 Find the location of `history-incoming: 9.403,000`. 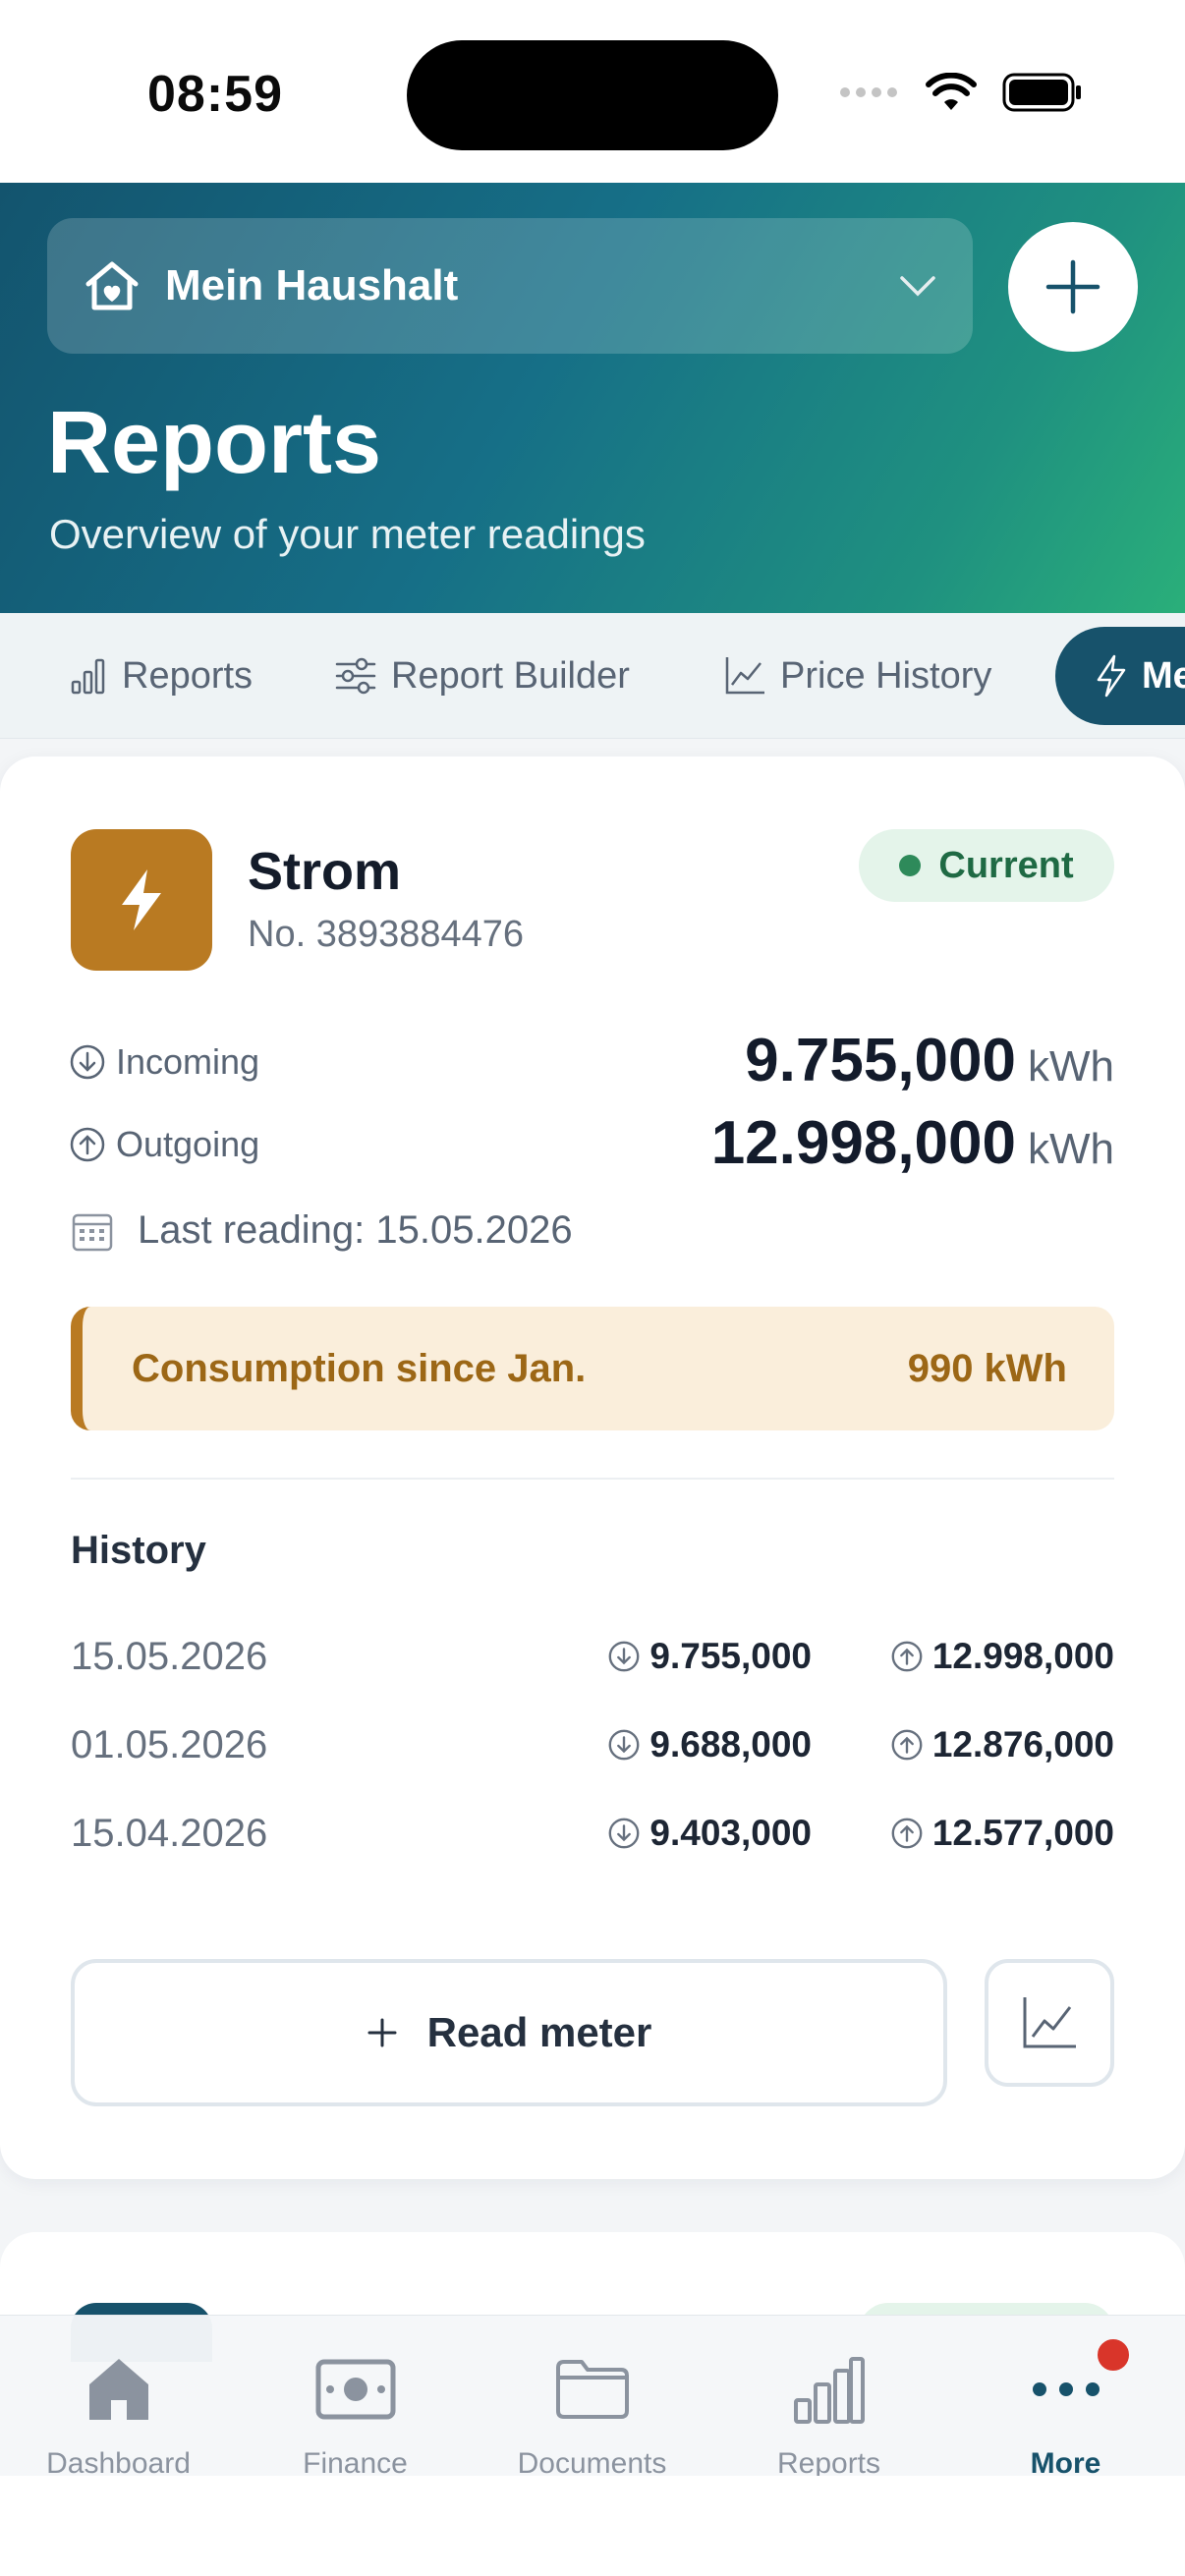

history-incoming: 9.403,000 is located at coordinates (691, 1833).